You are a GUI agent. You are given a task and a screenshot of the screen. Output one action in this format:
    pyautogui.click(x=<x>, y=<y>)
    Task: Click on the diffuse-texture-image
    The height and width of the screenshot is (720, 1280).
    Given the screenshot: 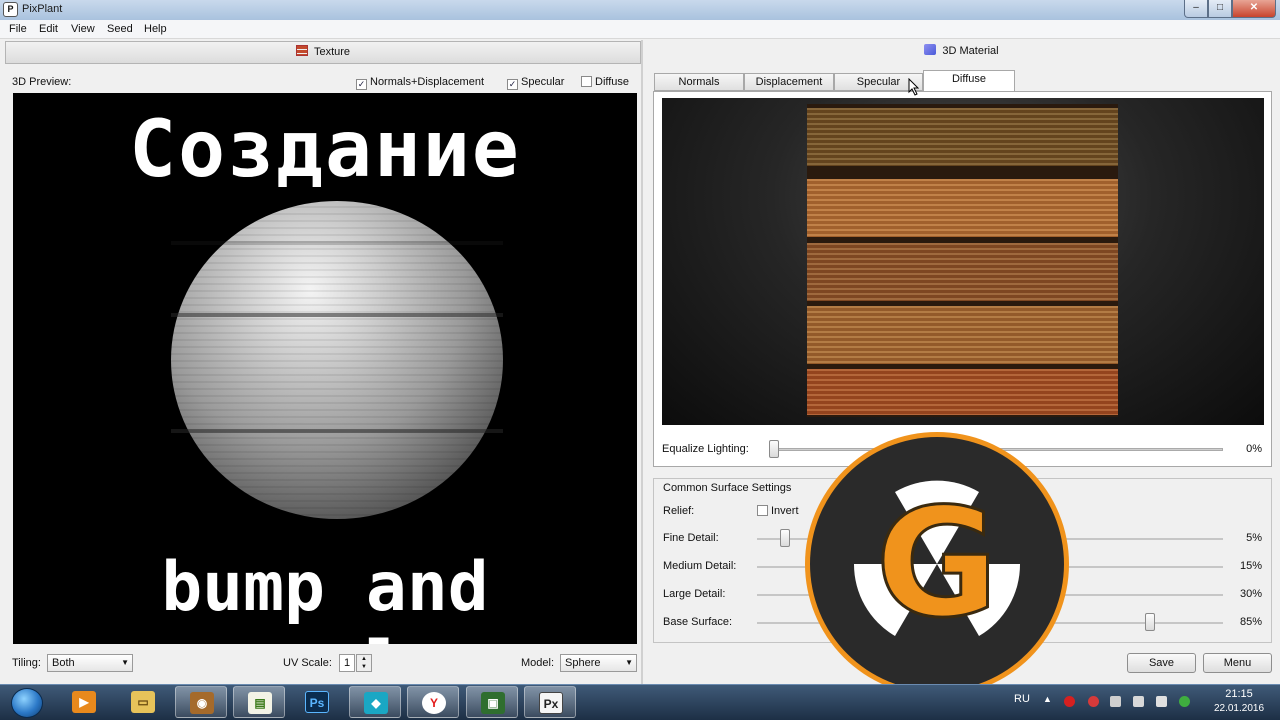 What is the action you would take?
    pyautogui.click(x=962, y=260)
    